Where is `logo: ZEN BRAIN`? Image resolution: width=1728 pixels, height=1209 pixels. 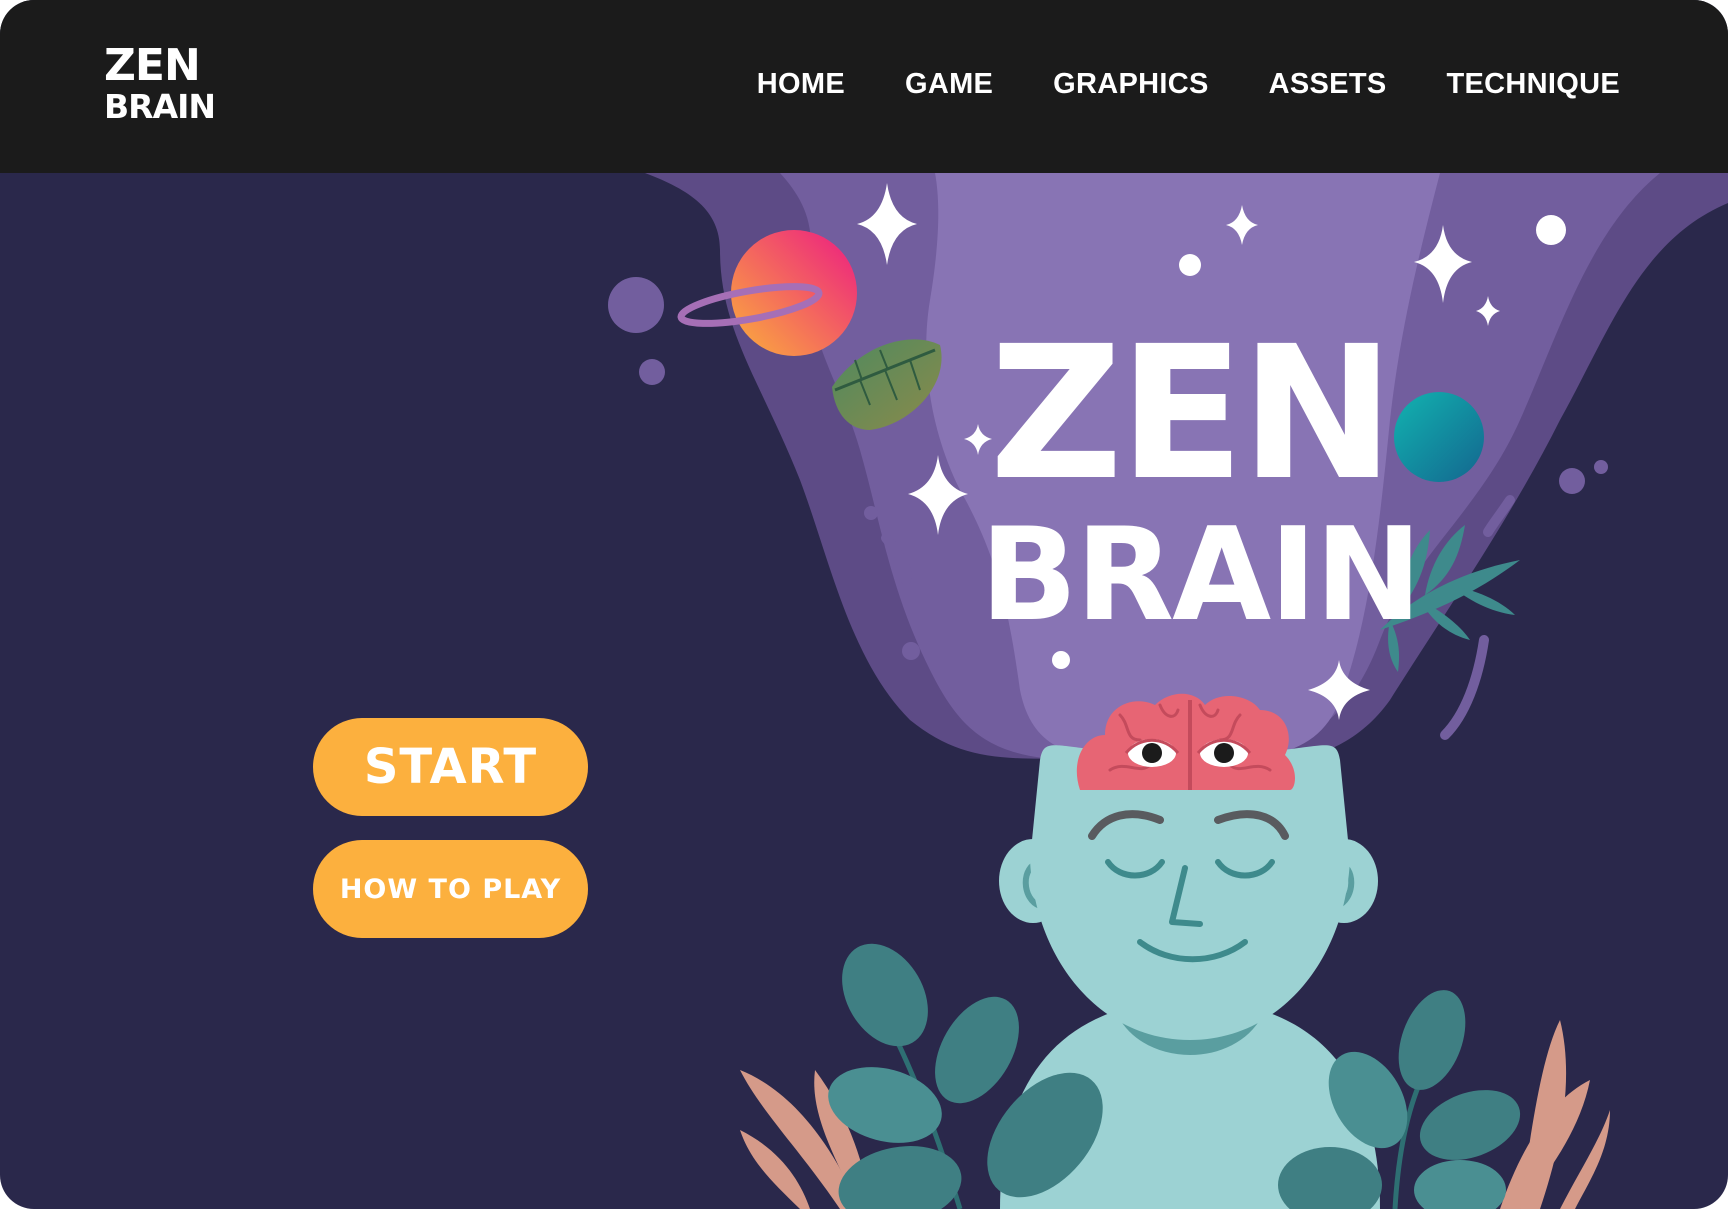
logo: ZEN BRAIN is located at coordinates (160, 83).